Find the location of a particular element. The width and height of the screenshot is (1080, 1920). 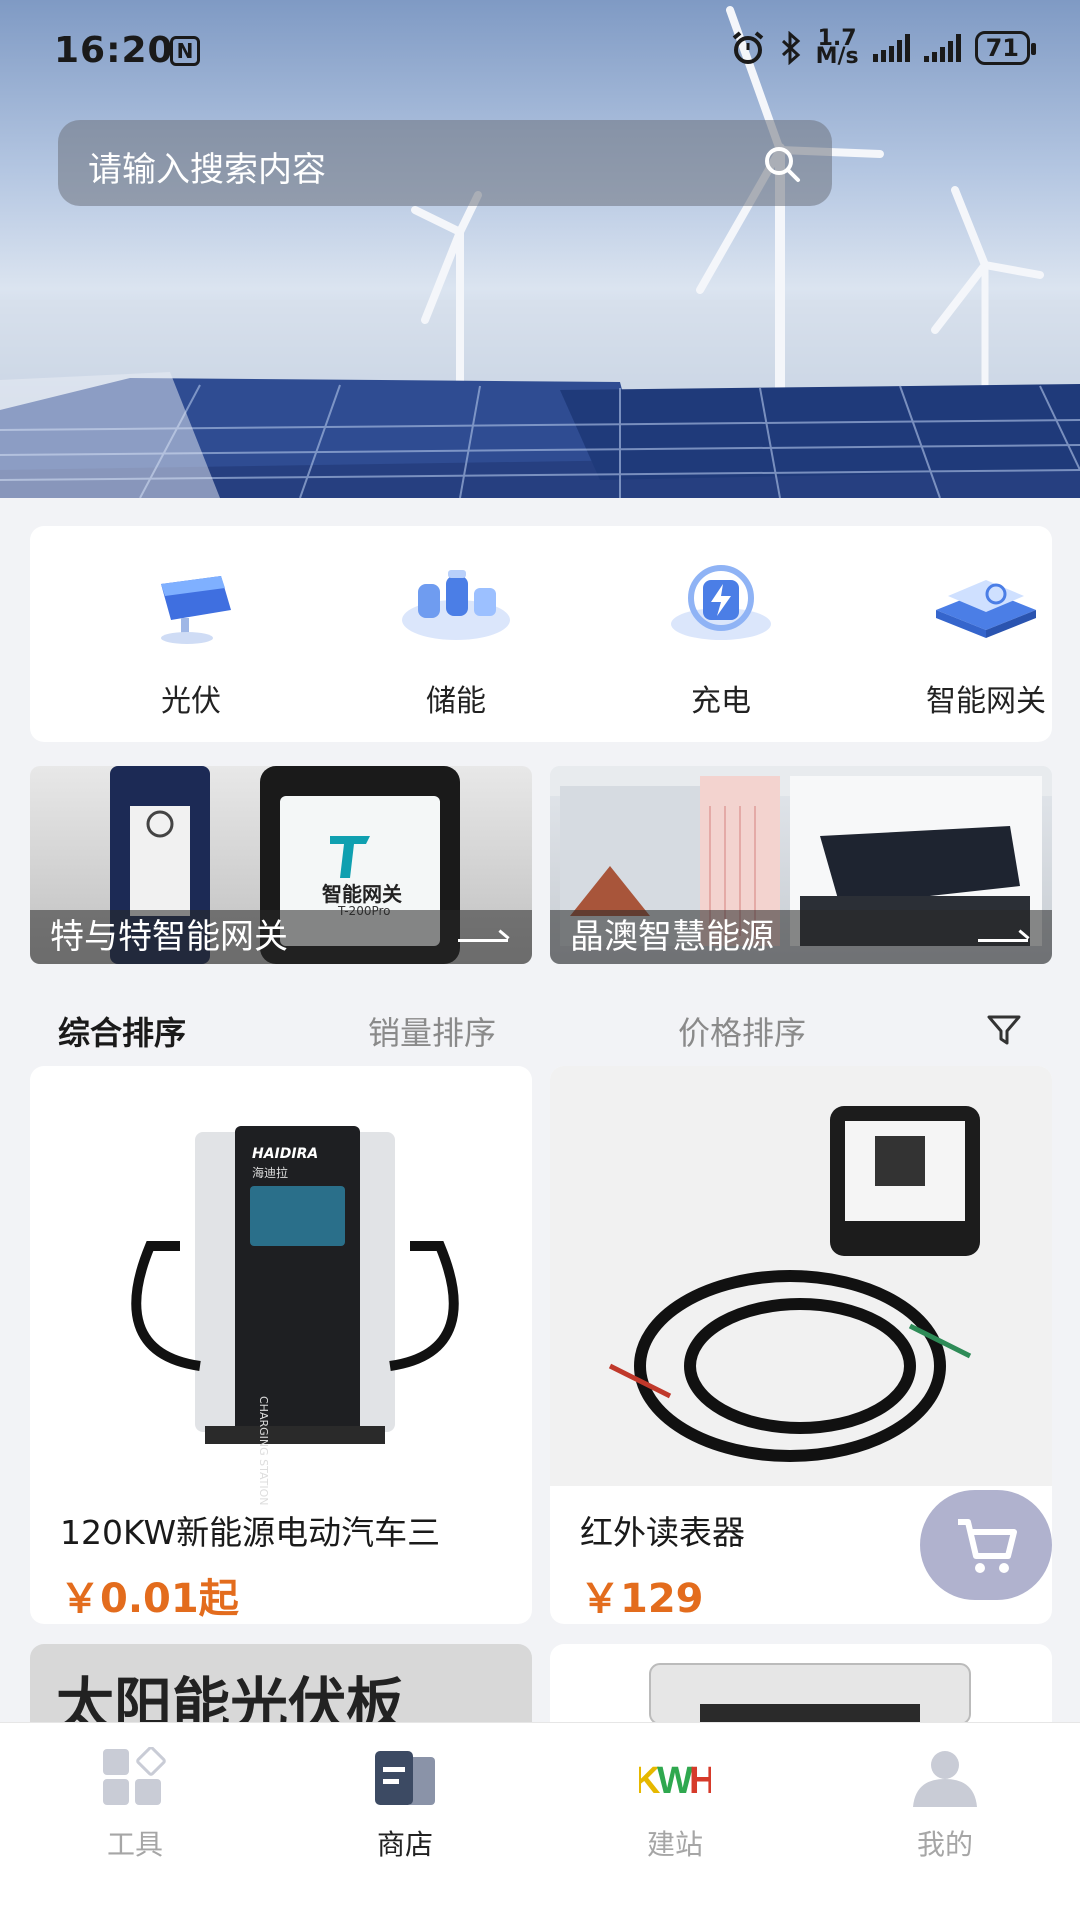

category-label: 智能网关 is located at coordinates (986, 701).